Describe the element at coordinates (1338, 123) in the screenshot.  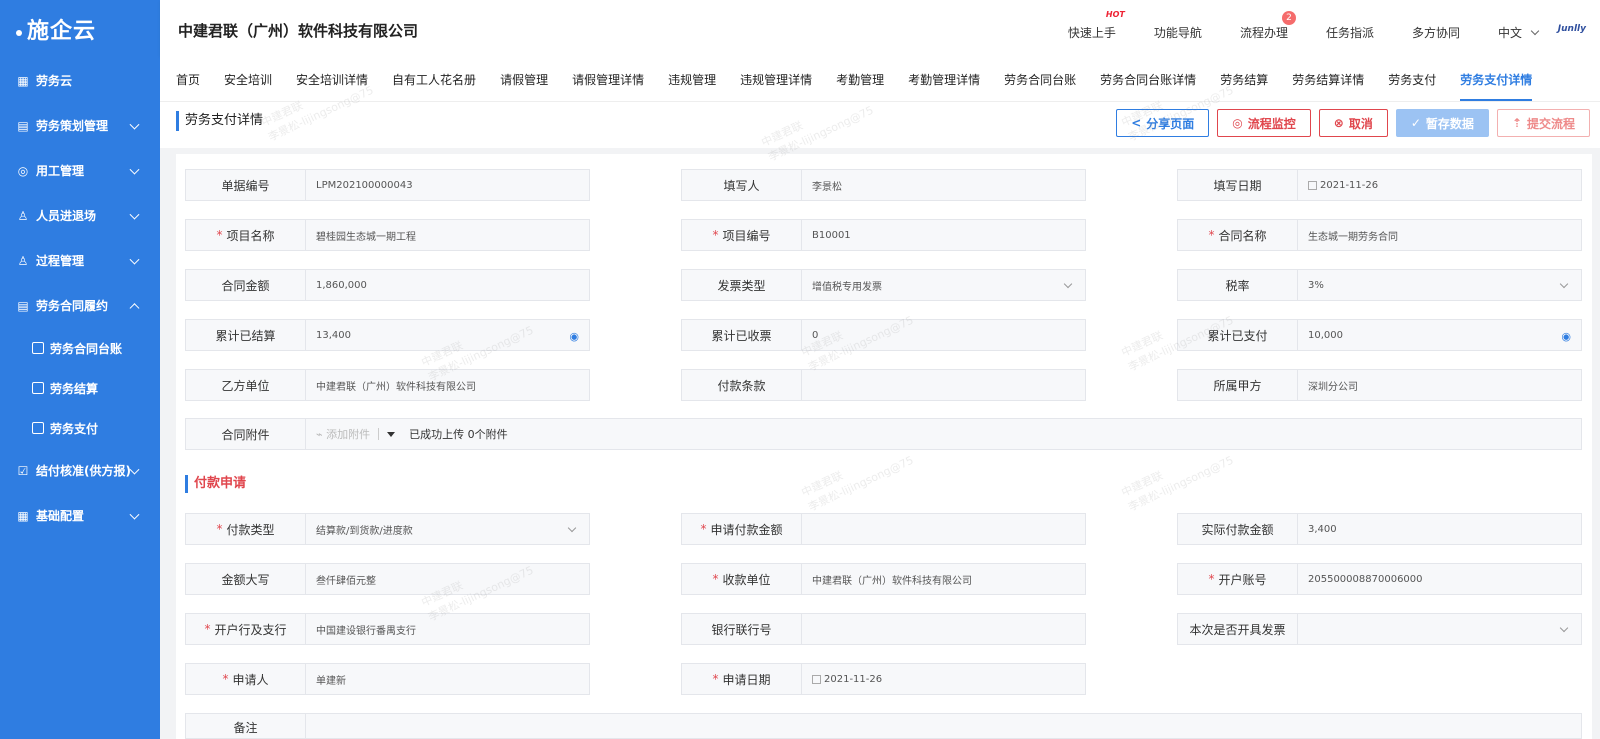
I see `close-circle-icon: ⊗` at that location.